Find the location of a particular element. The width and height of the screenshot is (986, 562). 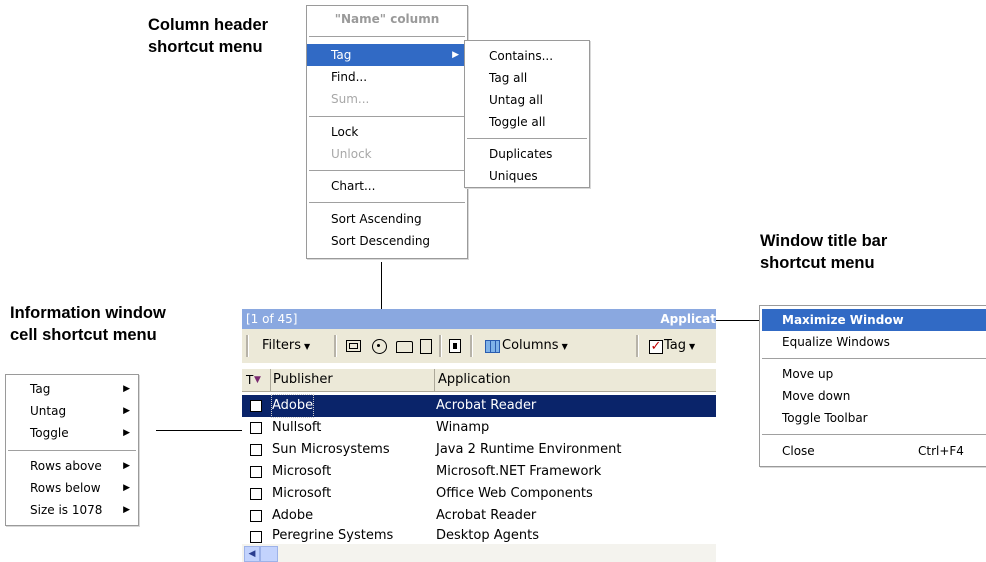

column-header-application: Application is located at coordinates (575, 380).